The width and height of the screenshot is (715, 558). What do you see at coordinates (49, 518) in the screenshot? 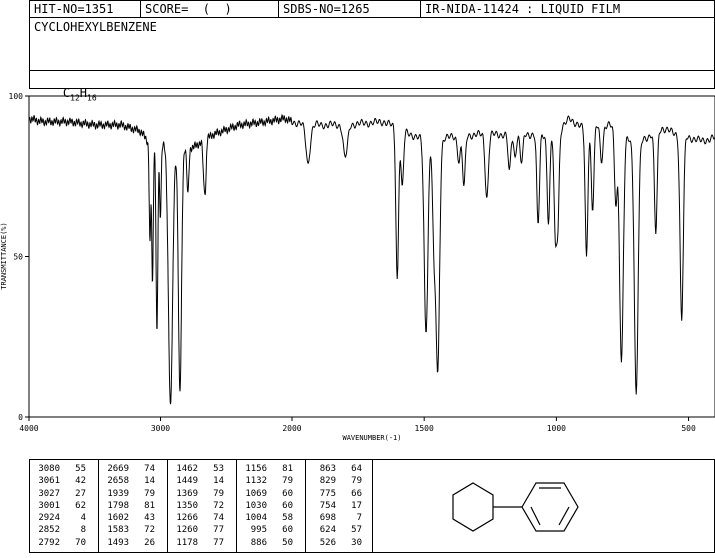
I see `peak-wavenumber: 2924` at bounding box center [49, 518].